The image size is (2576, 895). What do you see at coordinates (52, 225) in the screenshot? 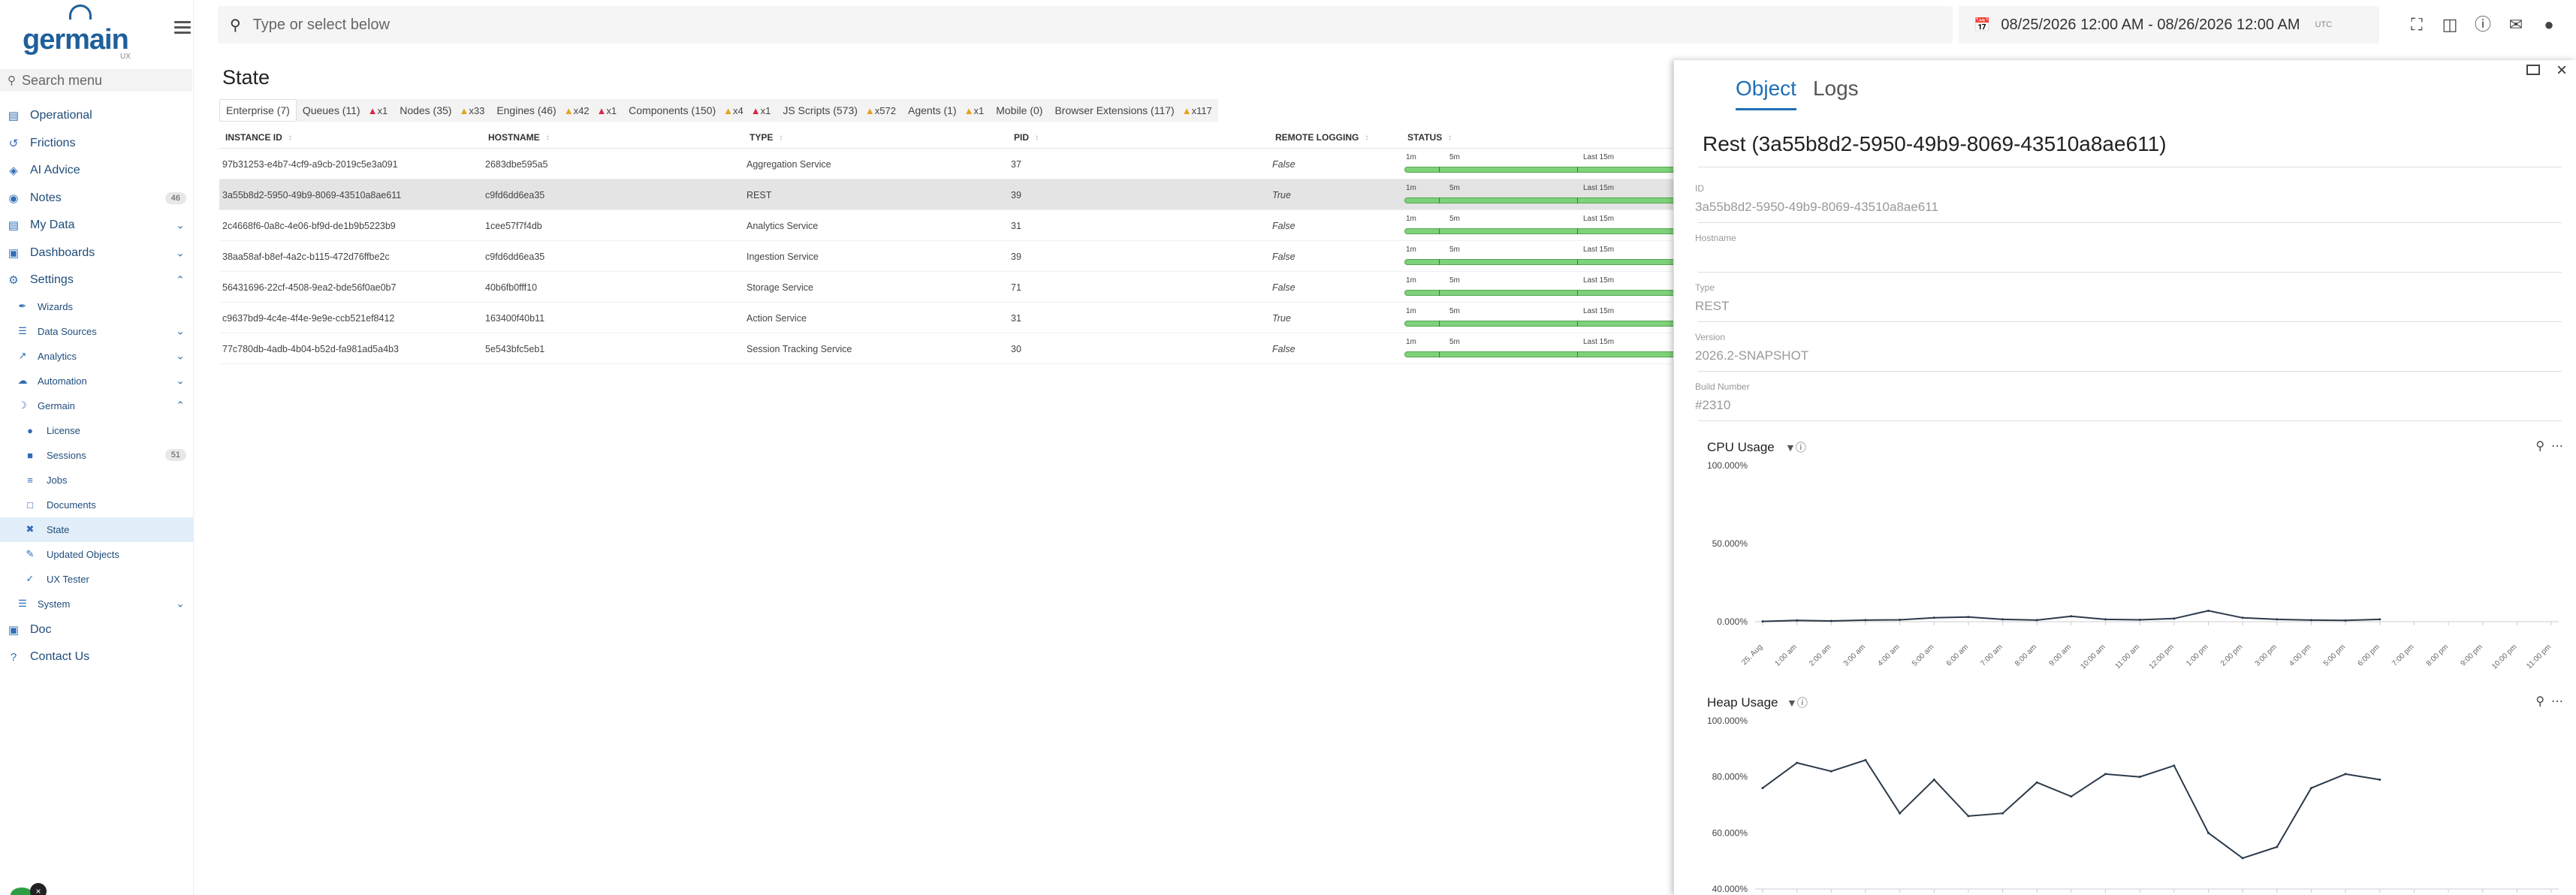
I see `sidebar-item-label: My Data` at bounding box center [52, 225].